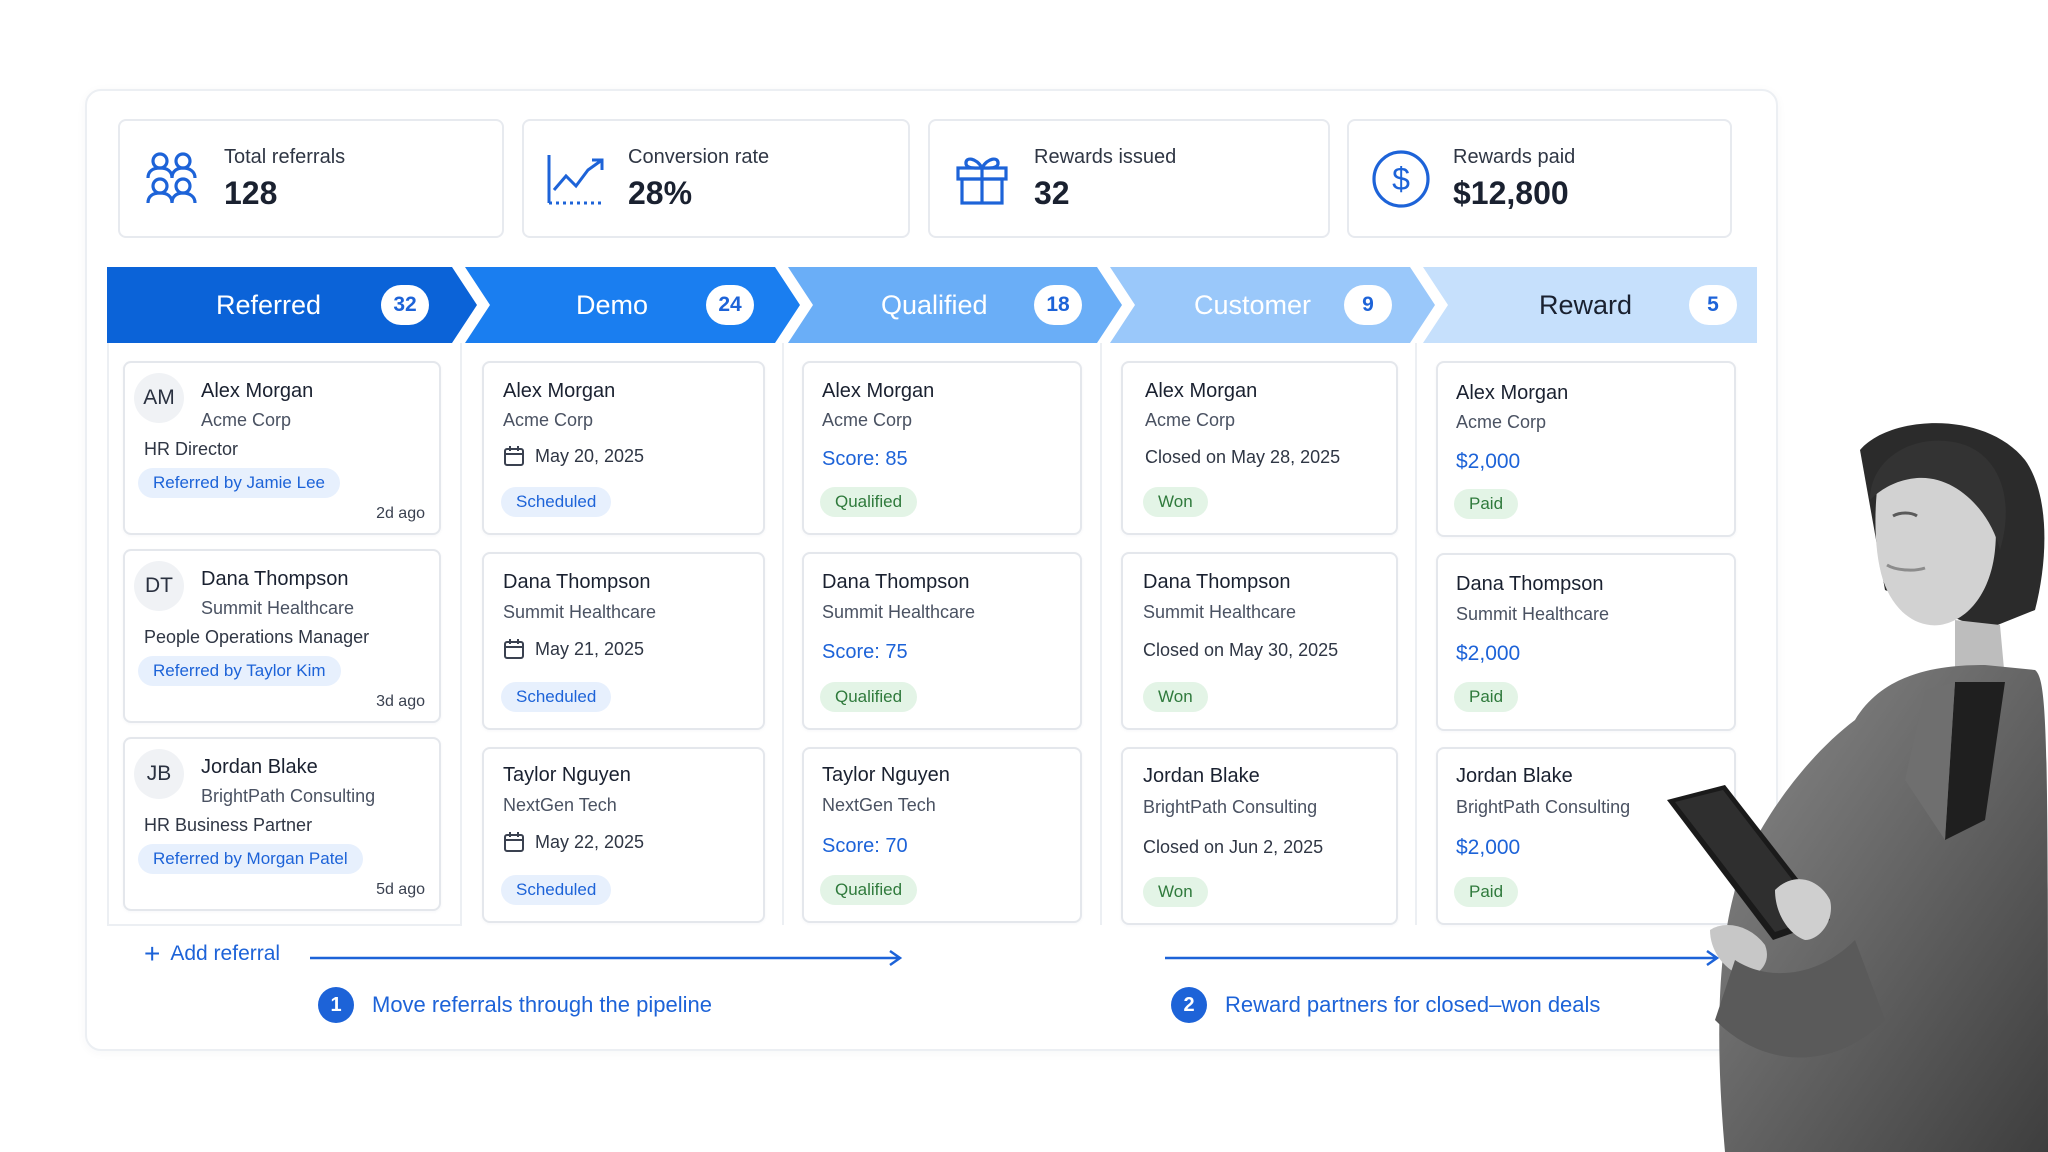  What do you see at coordinates (1543, 807) in the screenshot?
I see `company-name: BrightPath Consulting` at bounding box center [1543, 807].